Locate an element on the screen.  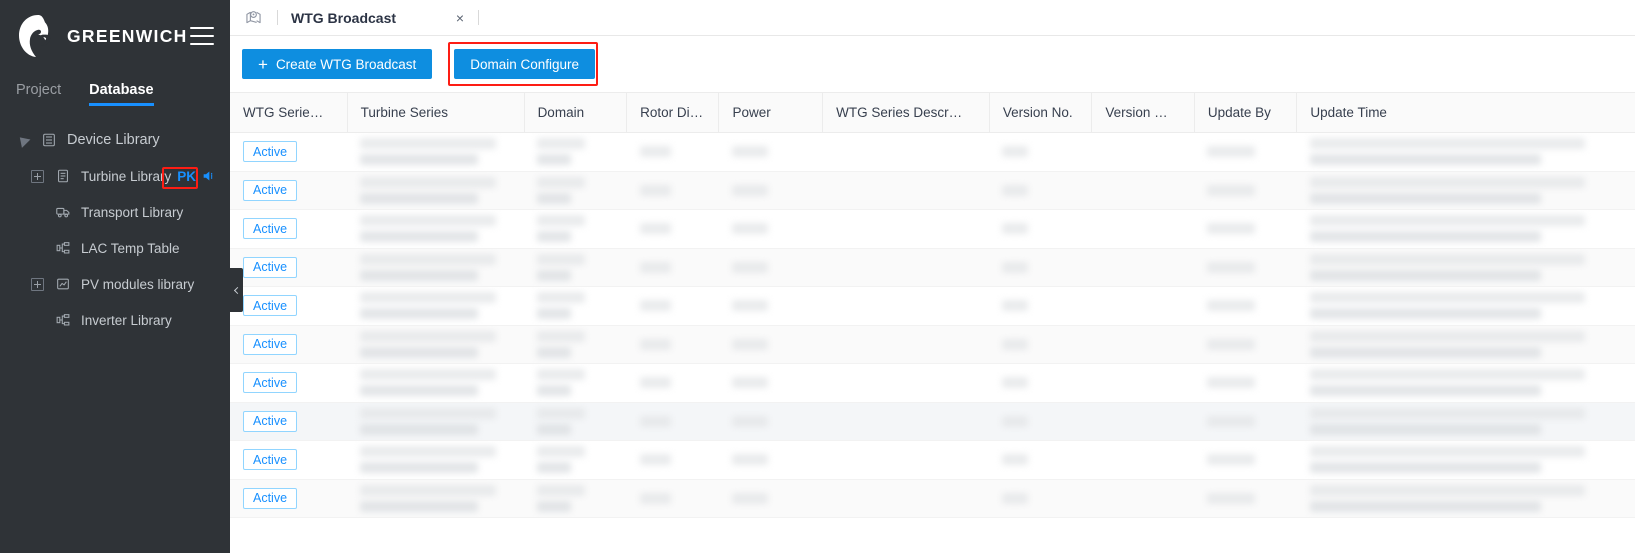
tab-close-icon: × is located at coordinates (460, 18).